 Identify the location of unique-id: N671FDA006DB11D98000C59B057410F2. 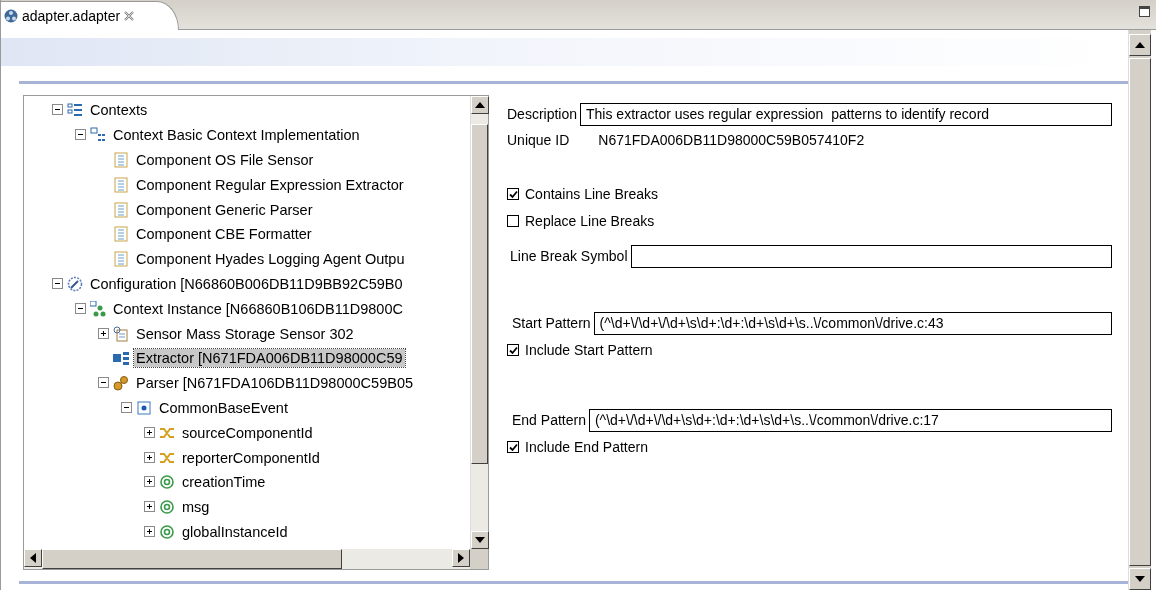
(731, 140).